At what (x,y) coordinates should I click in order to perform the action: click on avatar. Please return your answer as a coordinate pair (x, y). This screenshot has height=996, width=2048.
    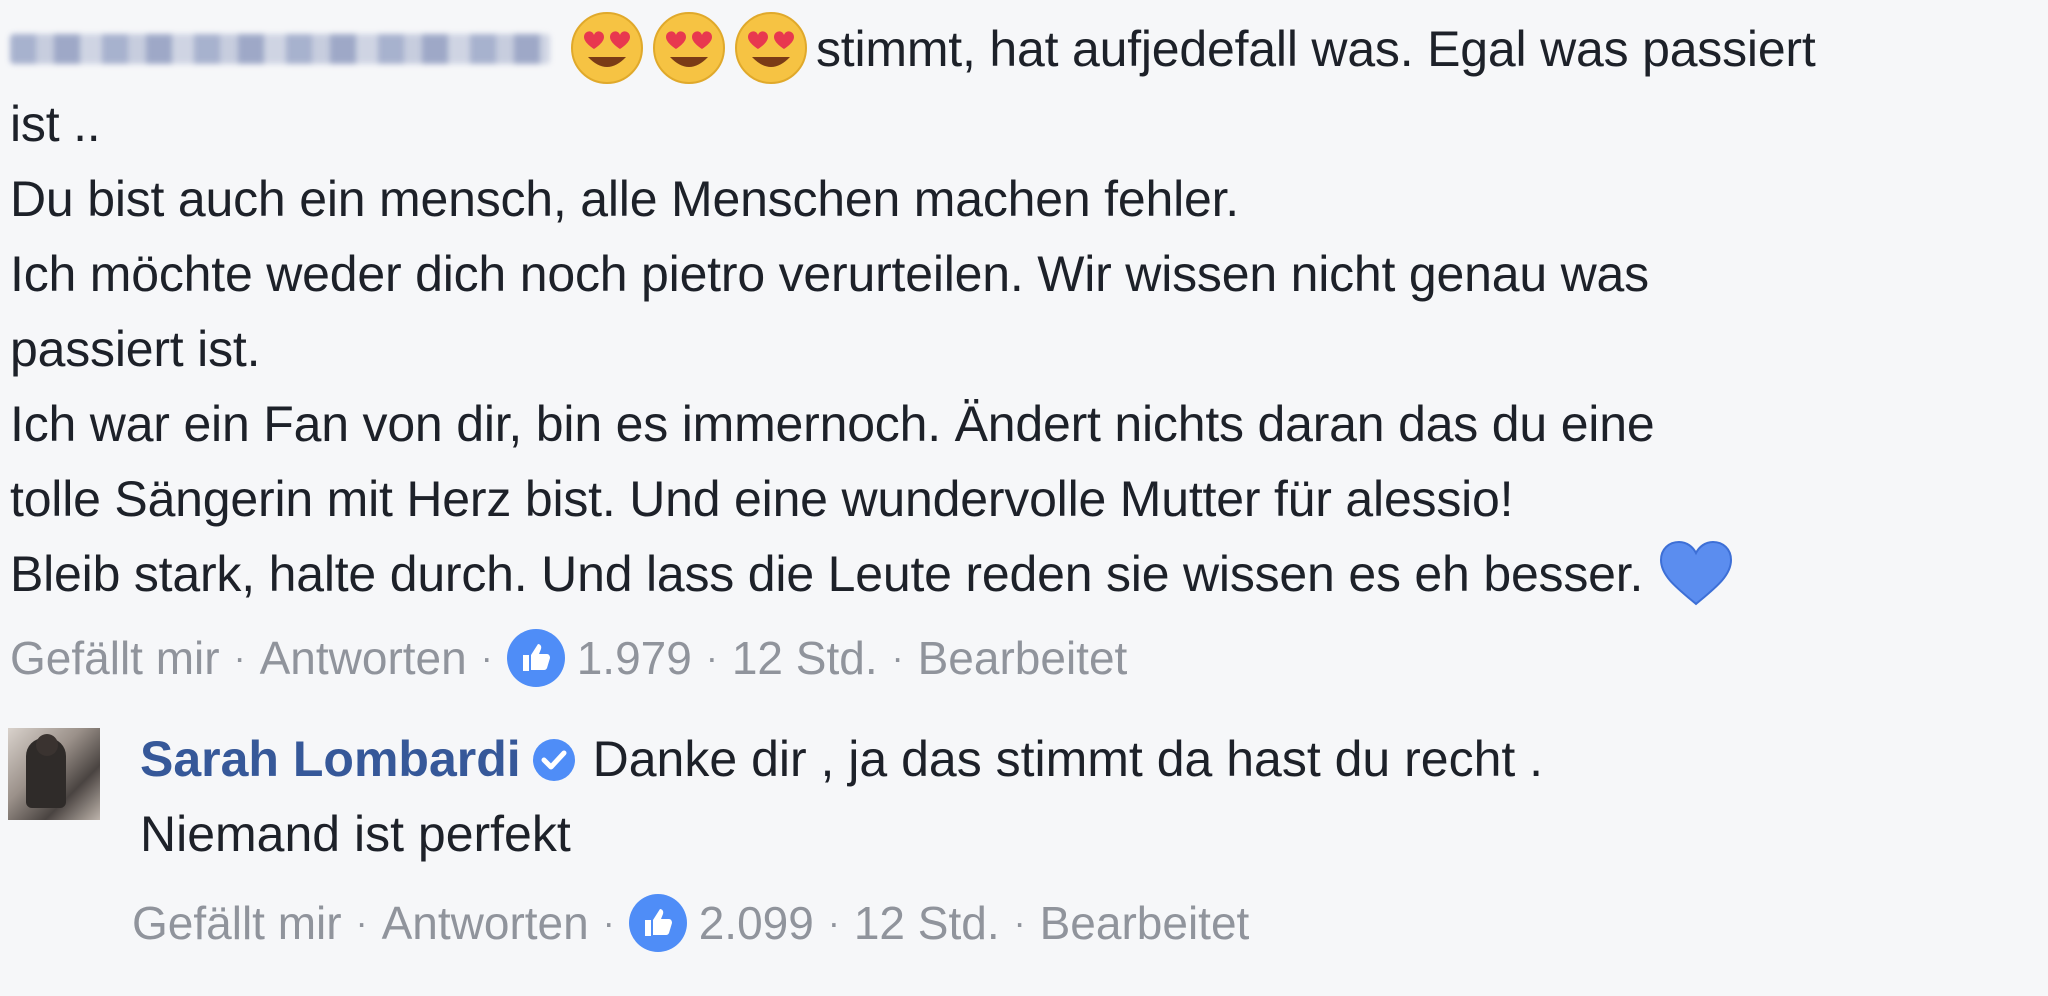
    Looking at the image, I should click on (54, 774).